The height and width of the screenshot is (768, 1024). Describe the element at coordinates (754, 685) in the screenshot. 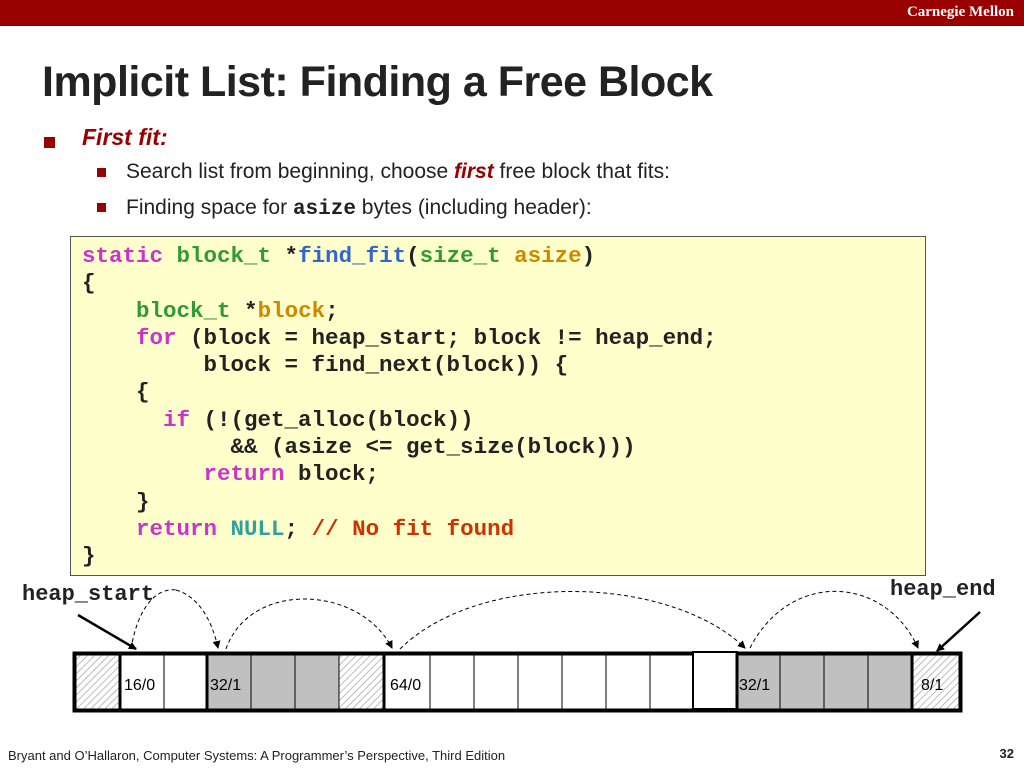

I see `block-label-3: 32/1` at that location.